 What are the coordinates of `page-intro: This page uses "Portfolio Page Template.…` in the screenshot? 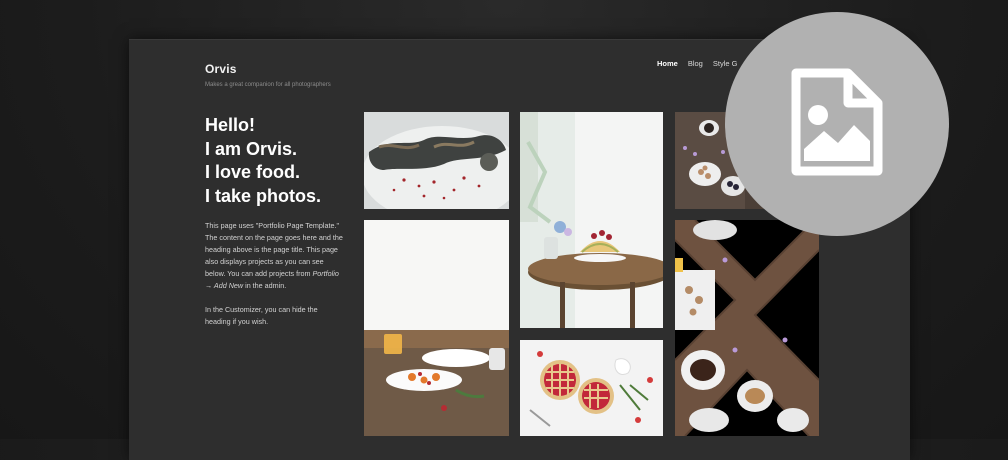 It's located at (275, 280).